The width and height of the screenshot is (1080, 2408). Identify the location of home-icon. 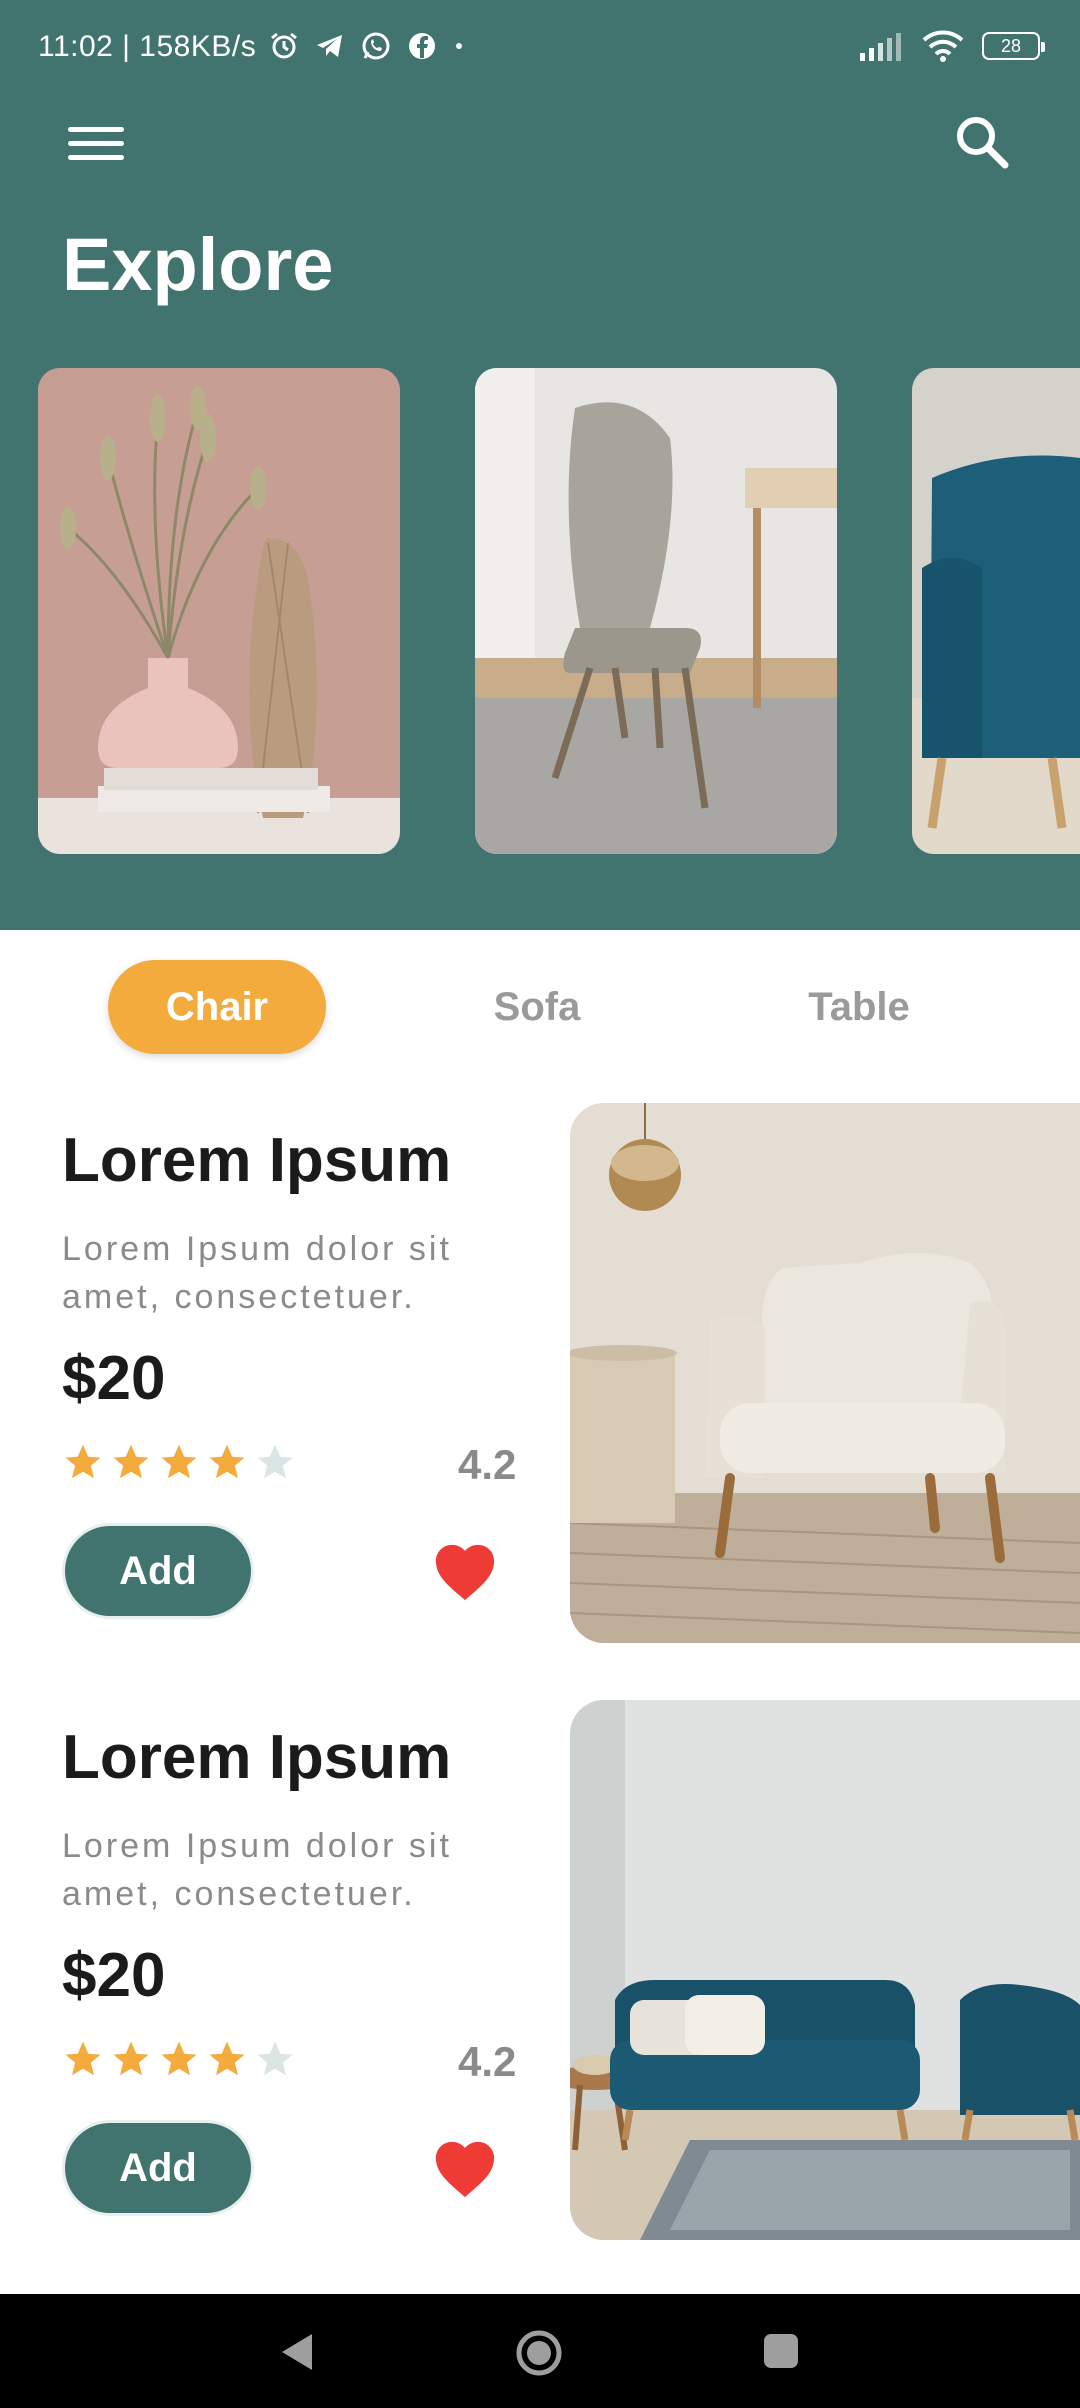
(539, 2353).